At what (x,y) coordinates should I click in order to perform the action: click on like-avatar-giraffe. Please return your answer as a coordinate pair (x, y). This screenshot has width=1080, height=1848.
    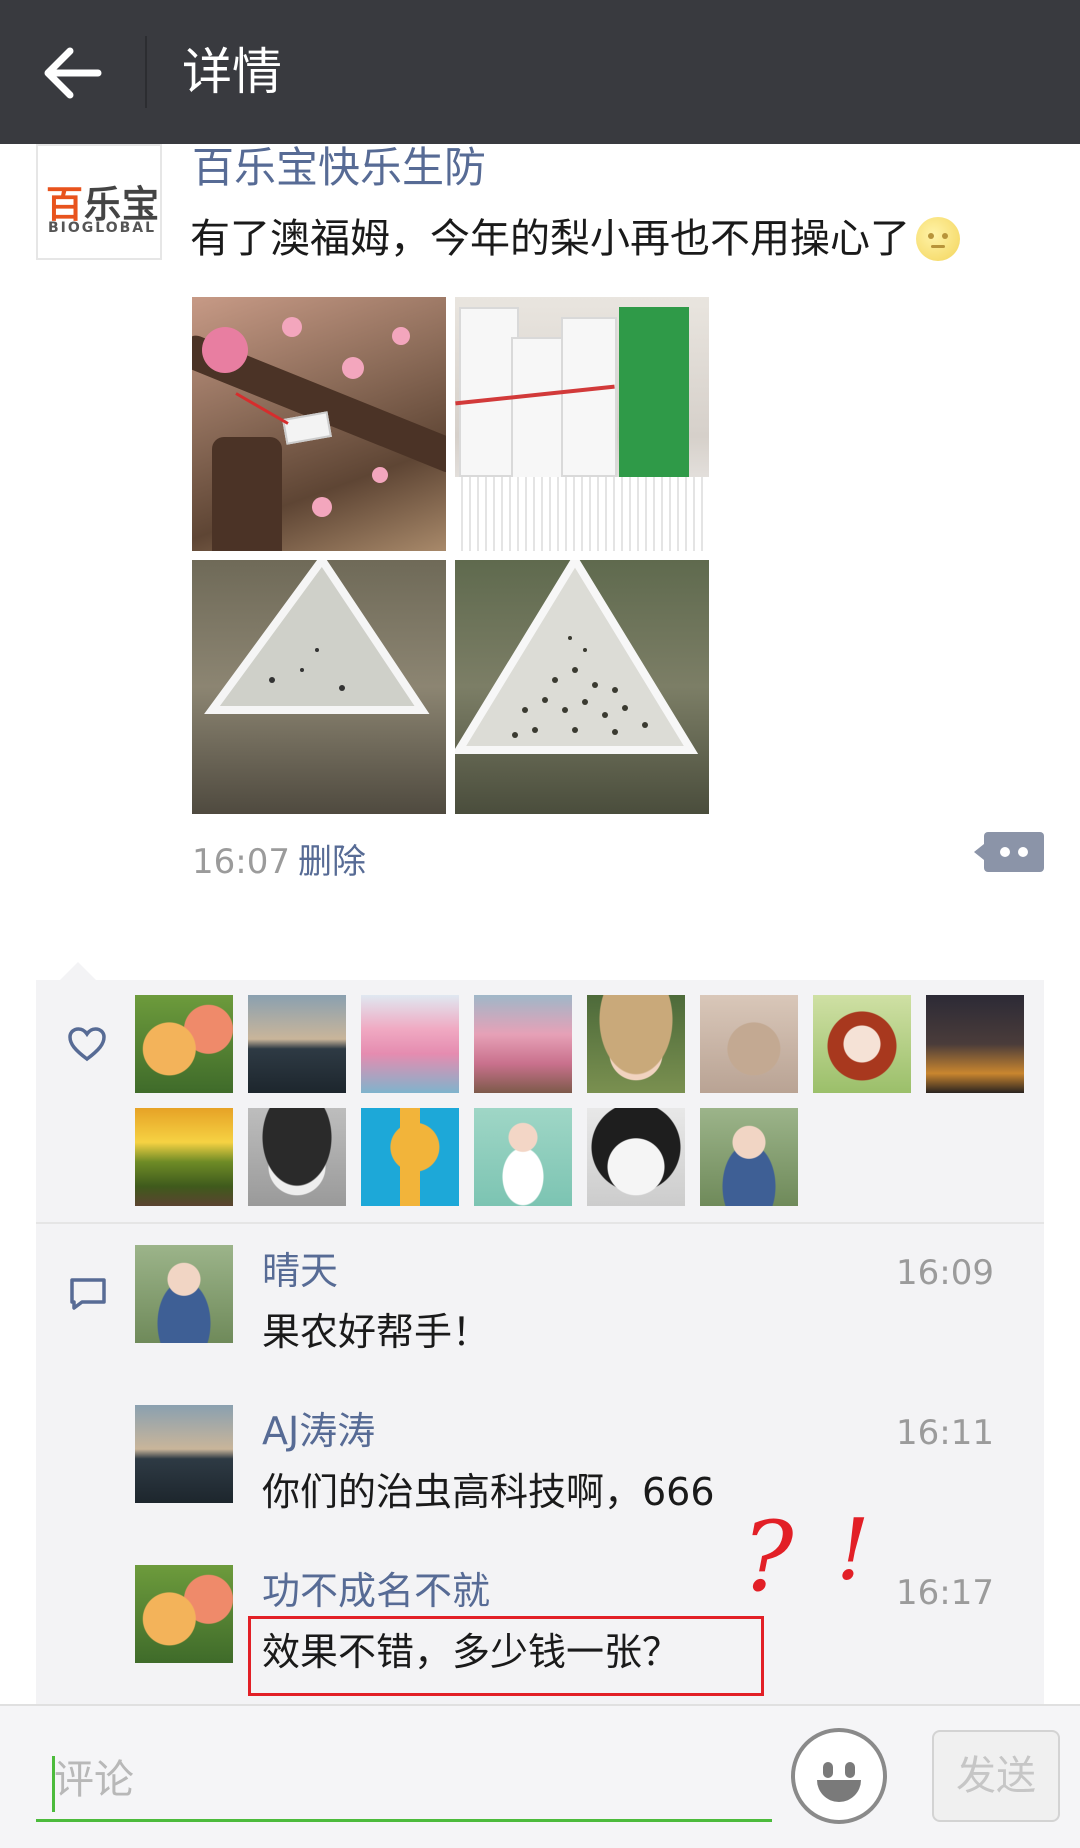
    Looking at the image, I should click on (410, 1157).